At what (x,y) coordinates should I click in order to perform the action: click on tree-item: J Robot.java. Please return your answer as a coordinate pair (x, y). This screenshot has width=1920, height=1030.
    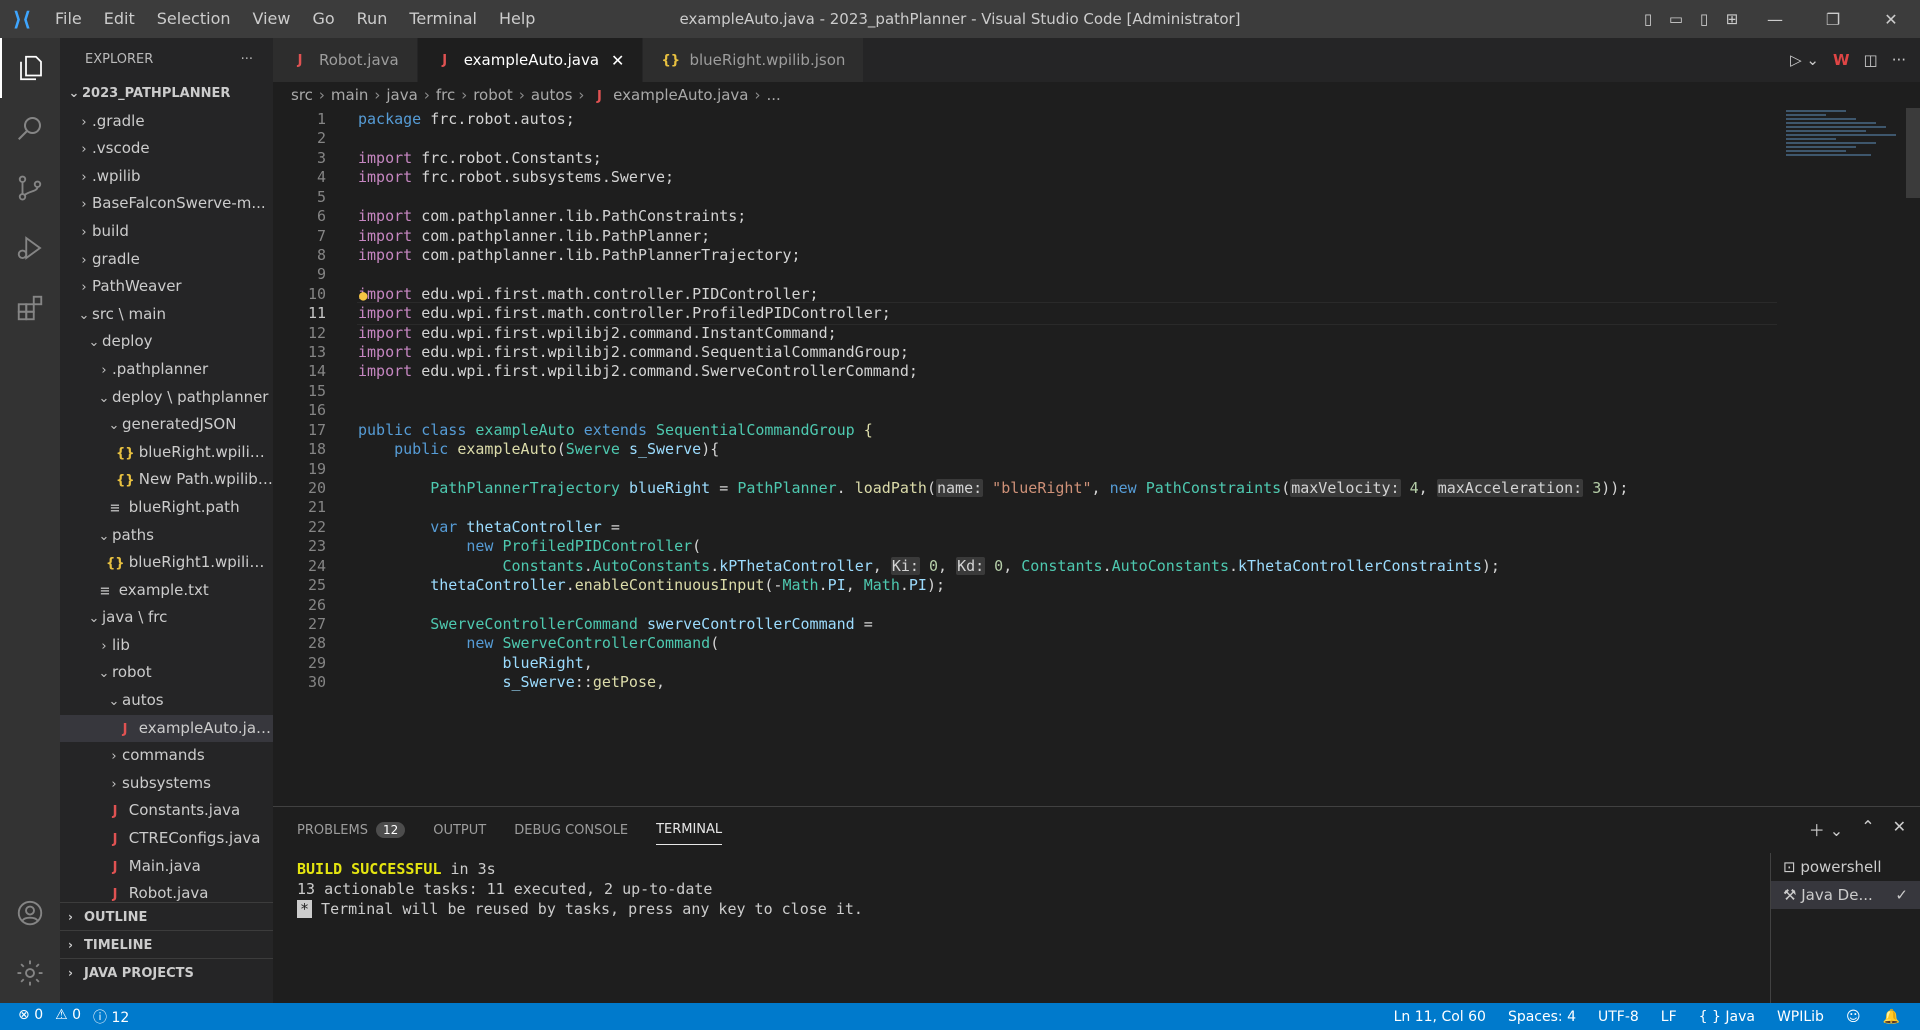
    Looking at the image, I should click on (166, 891).